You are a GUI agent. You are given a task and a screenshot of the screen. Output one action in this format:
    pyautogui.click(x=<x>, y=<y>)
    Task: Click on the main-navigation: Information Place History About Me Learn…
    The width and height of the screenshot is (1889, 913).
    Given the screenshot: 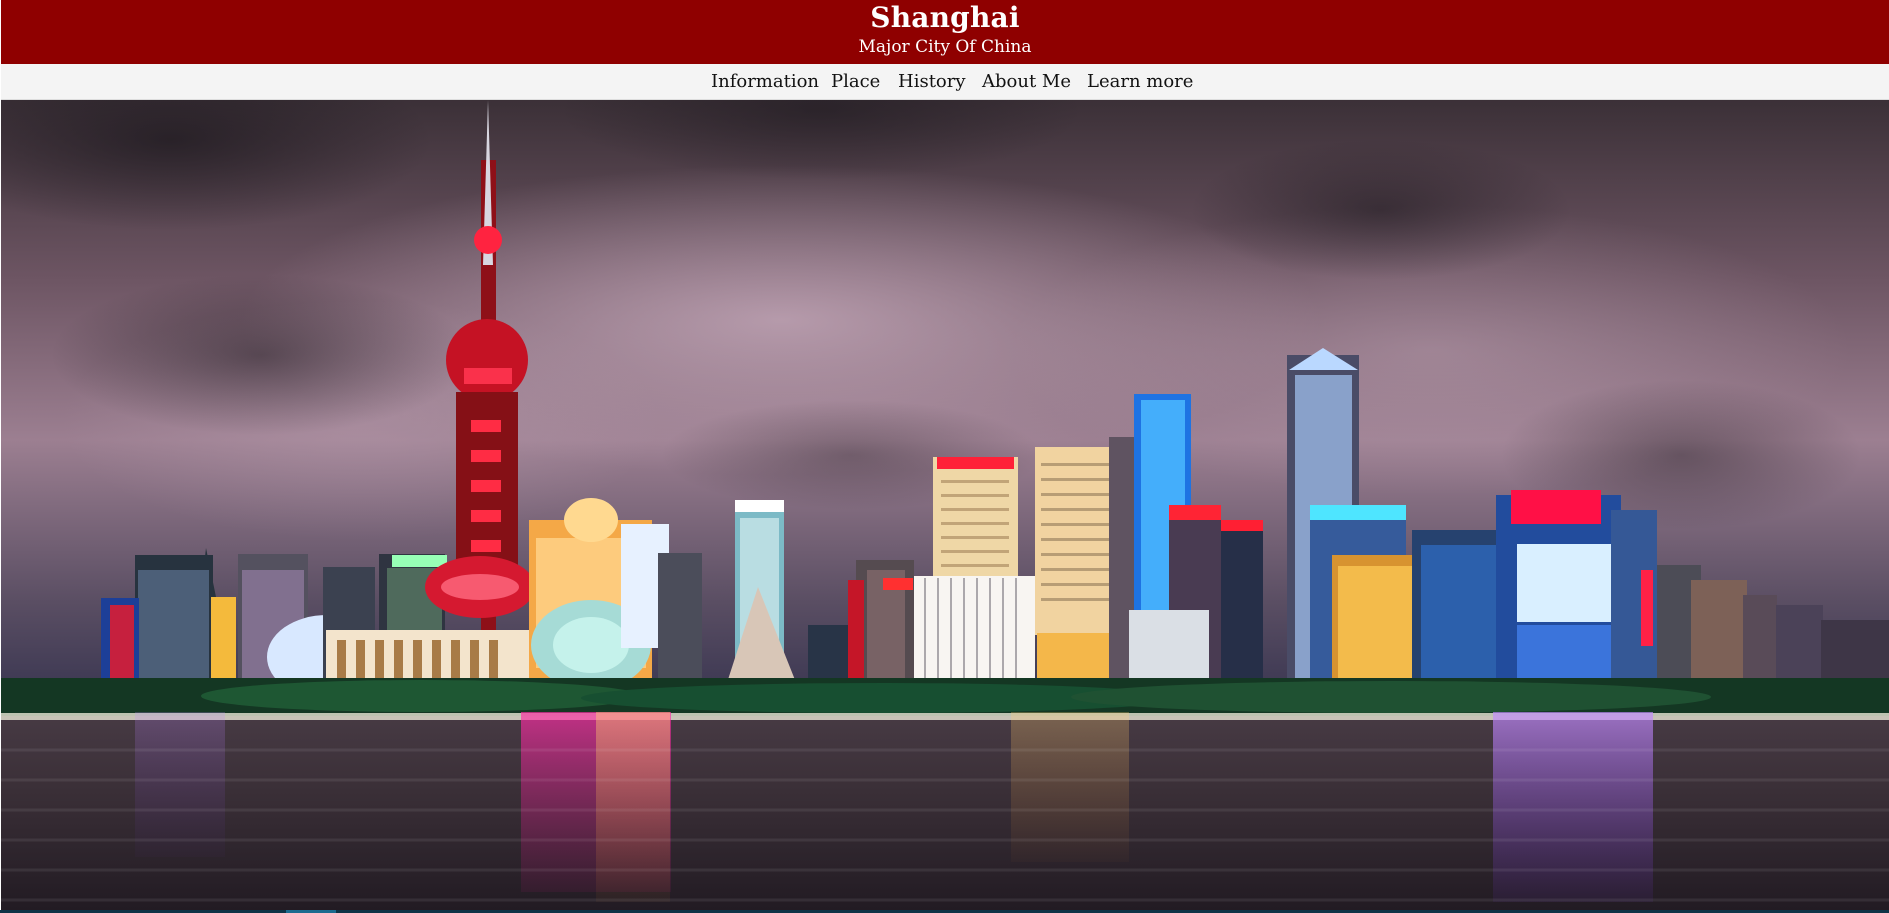 What is the action you would take?
    pyautogui.click(x=945, y=82)
    